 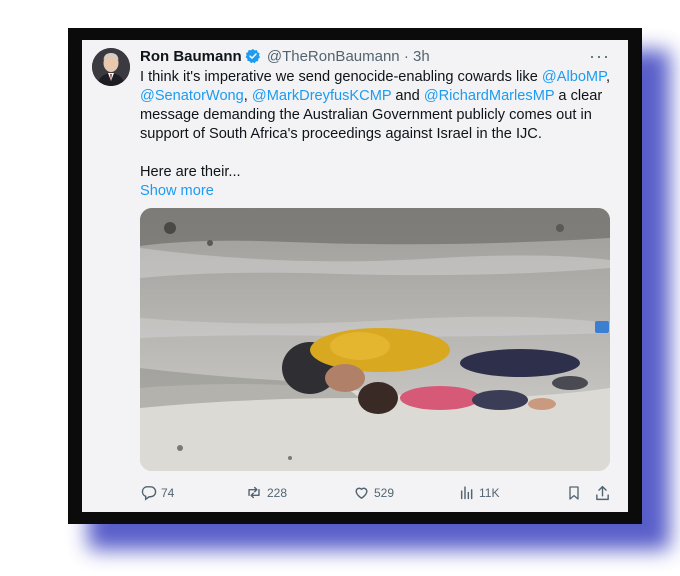 I want to click on reply-button: 74, so click(x=157, y=492).